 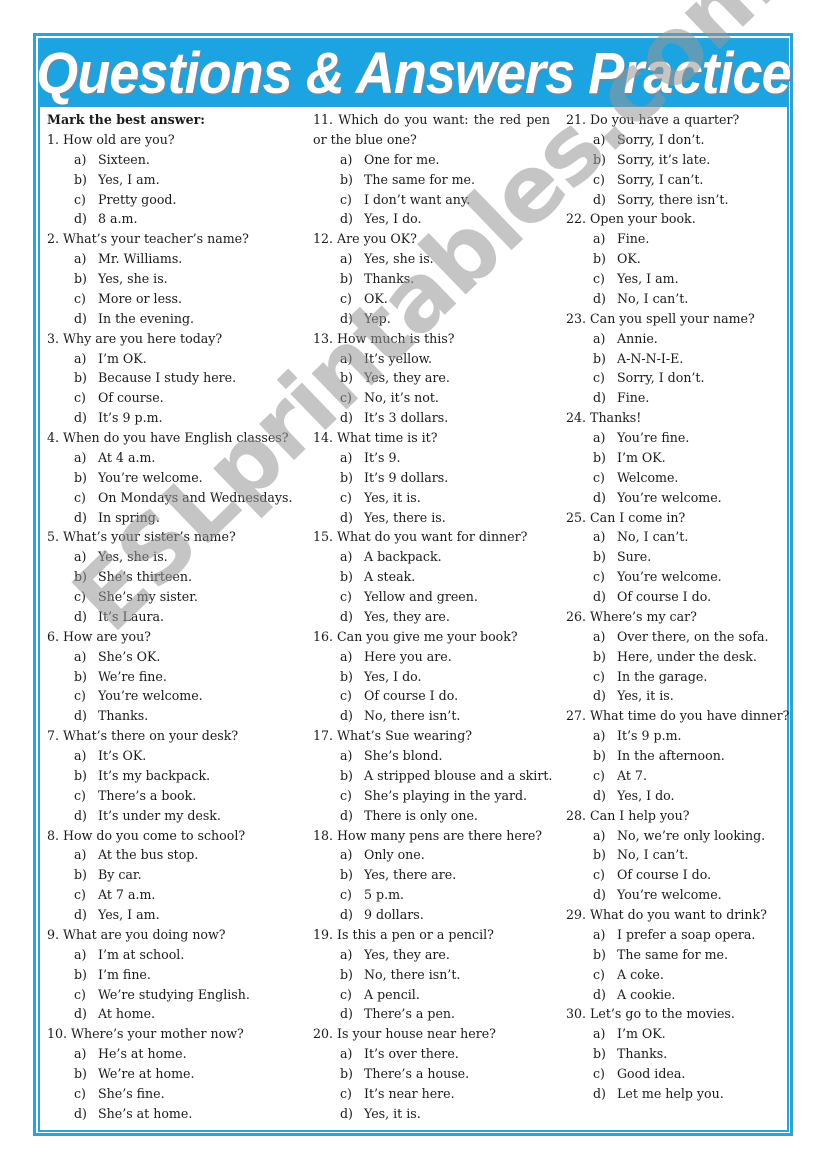 What do you see at coordinates (173, 995) in the screenshot?
I see `answer-option: c) We’re studying English.` at bounding box center [173, 995].